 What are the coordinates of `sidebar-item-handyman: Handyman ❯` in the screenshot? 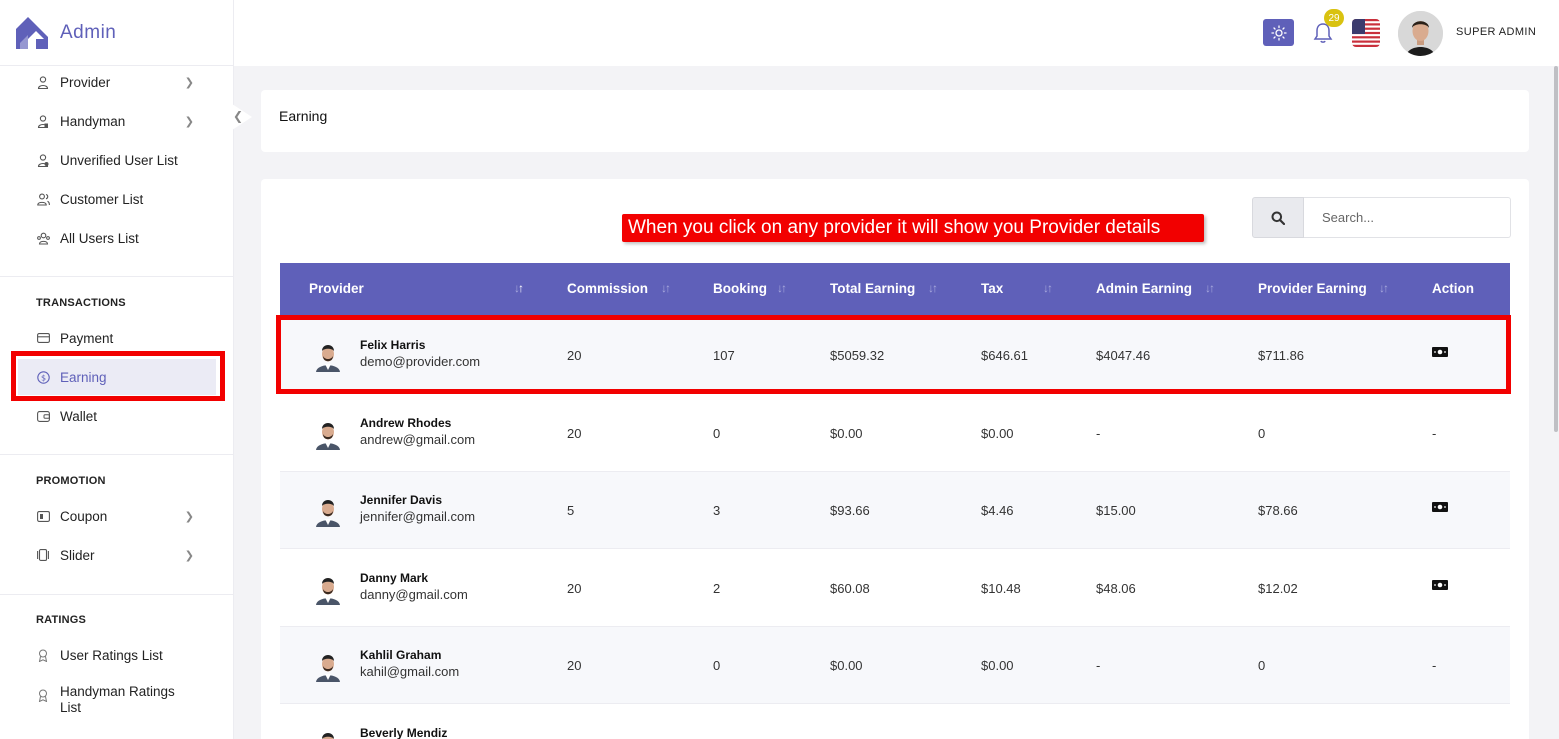 It's located at (117, 121).